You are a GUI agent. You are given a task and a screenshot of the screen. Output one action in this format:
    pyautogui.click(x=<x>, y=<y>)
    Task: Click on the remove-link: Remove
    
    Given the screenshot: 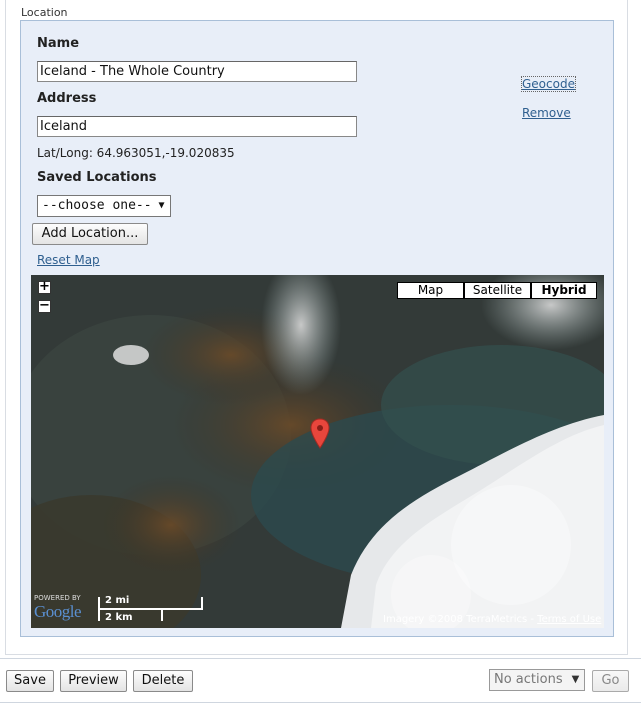 What is the action you would take?
    pyautogui.click(x=546, y=113)
    